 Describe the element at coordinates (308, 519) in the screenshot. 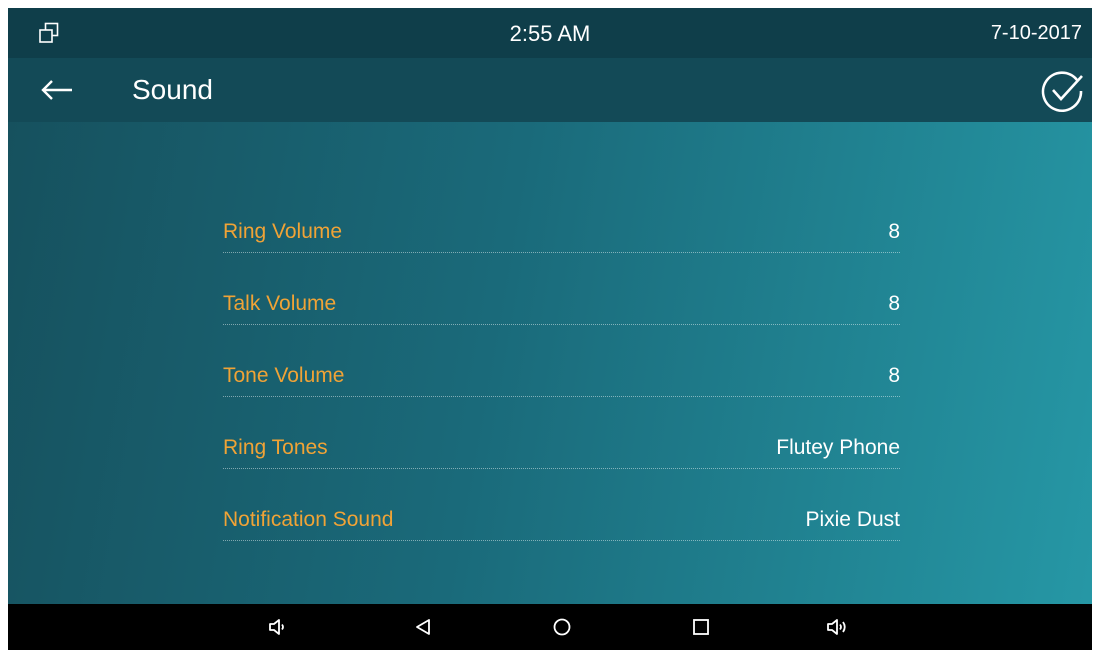

I see `setting-label: Notification Sound` at that location.